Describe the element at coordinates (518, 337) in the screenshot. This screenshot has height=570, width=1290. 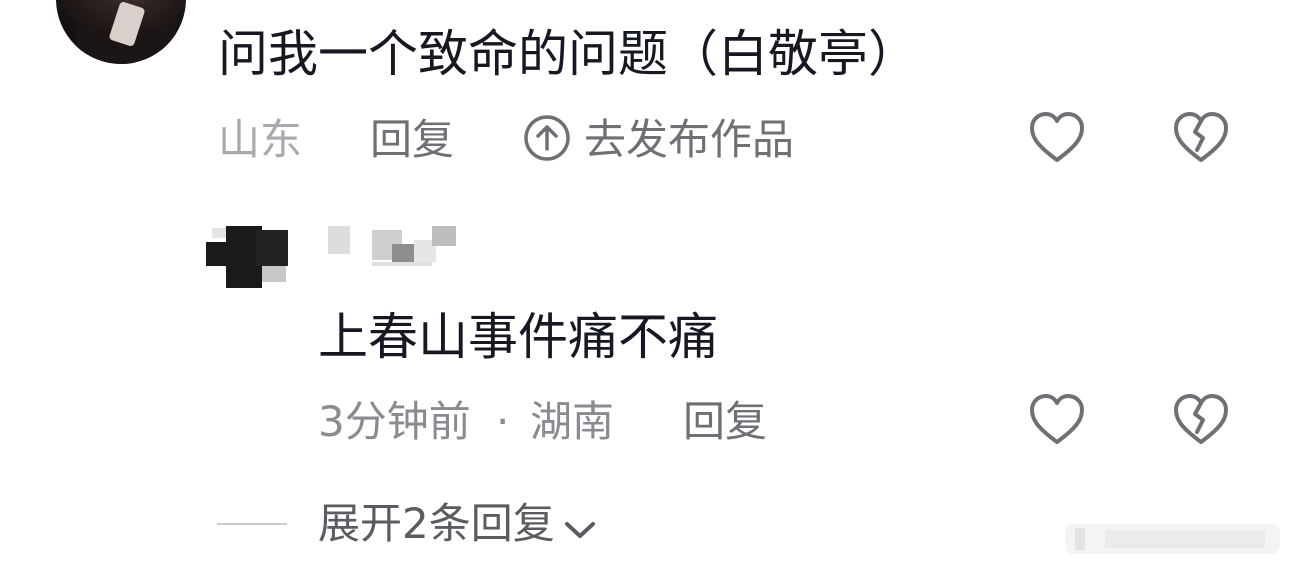
I see `reply-text: 上春山事件痛不痛` at that location.